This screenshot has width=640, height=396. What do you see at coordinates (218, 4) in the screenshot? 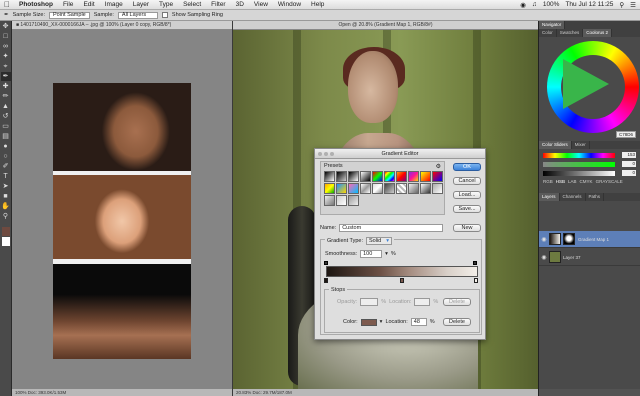
I see `menu-filter: Filter` at bounding box center [218, 4].